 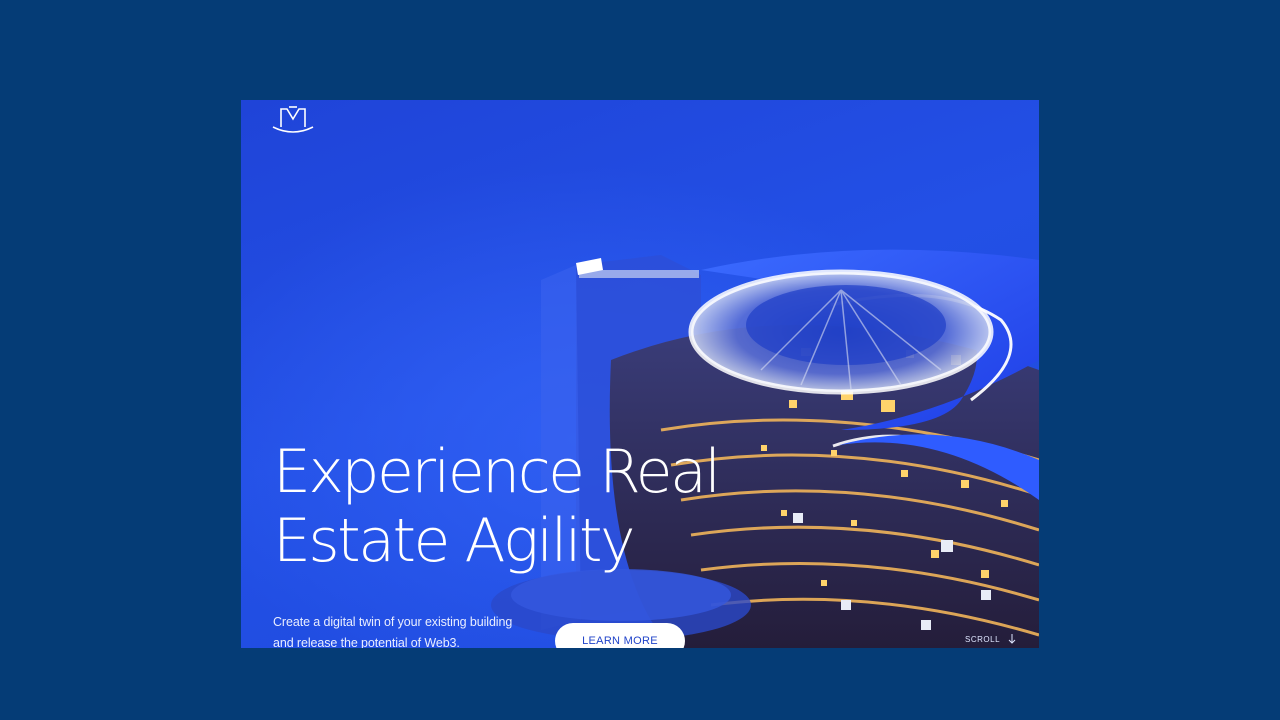 I want to click on hero-headline: Experience Real Estate Agility, so click(x=497, y=506).